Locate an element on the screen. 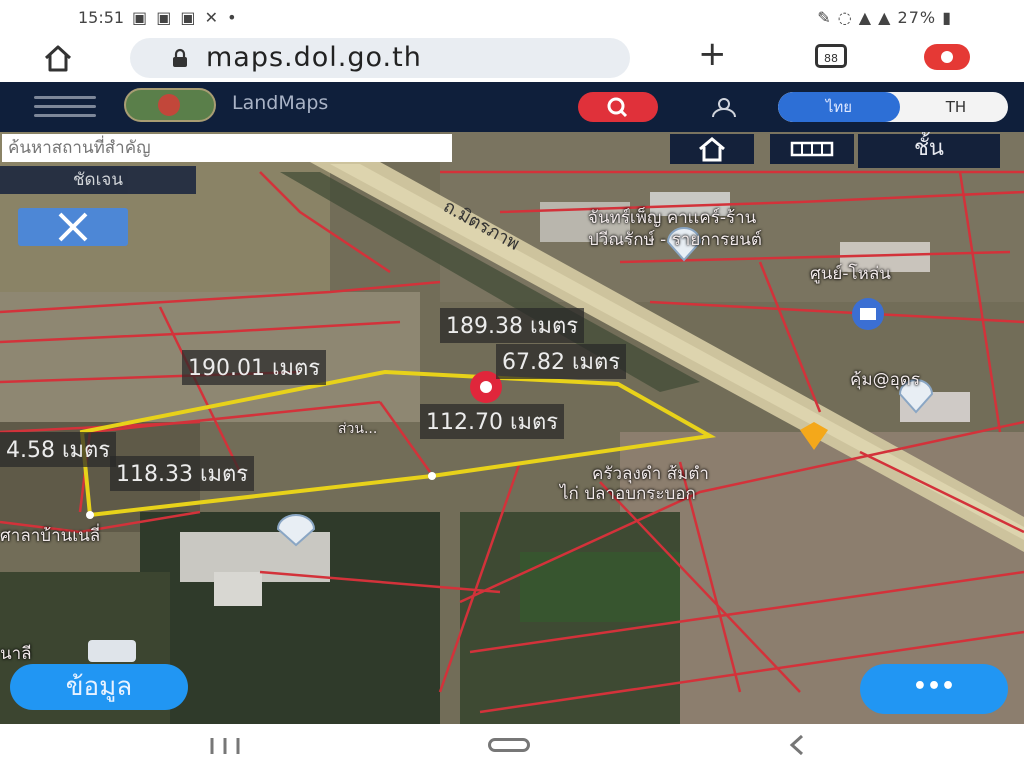 This screenshot has height=768, width=1024. measure-button: ชัดเจน is located at coordinates (98, 180).